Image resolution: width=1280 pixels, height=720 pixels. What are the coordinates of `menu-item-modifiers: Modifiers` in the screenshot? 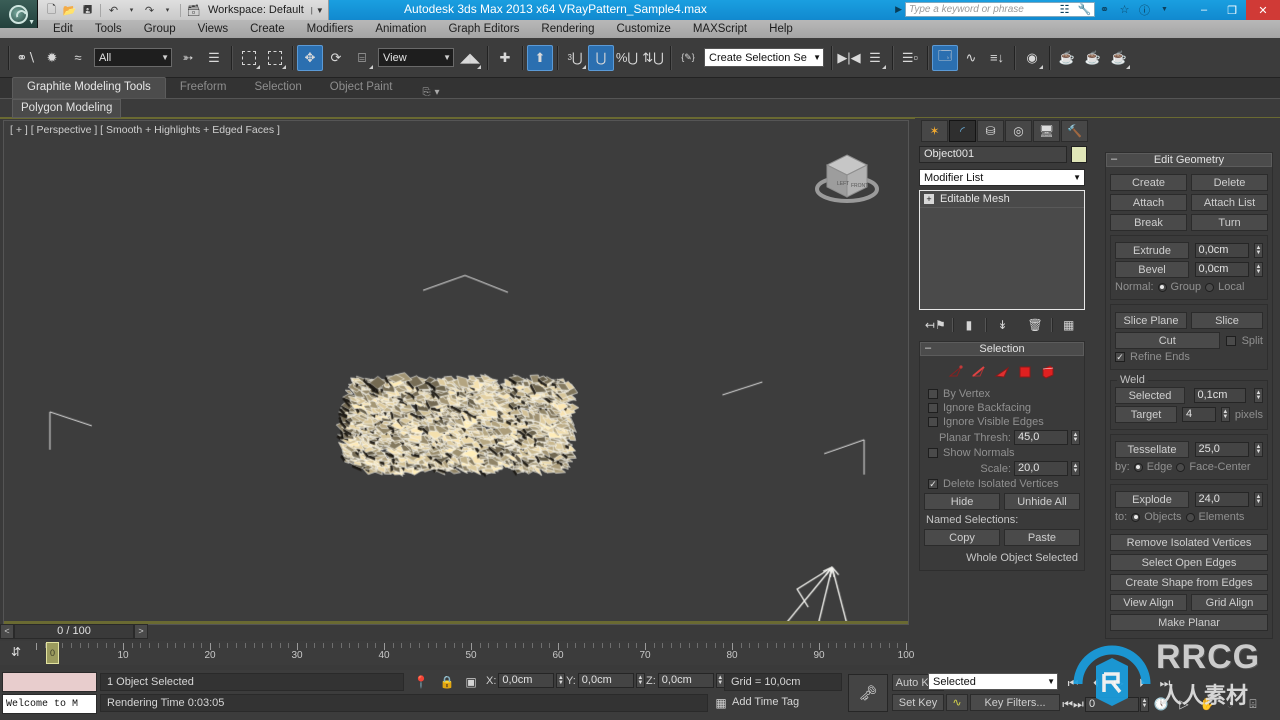 It's located at (330, 29).